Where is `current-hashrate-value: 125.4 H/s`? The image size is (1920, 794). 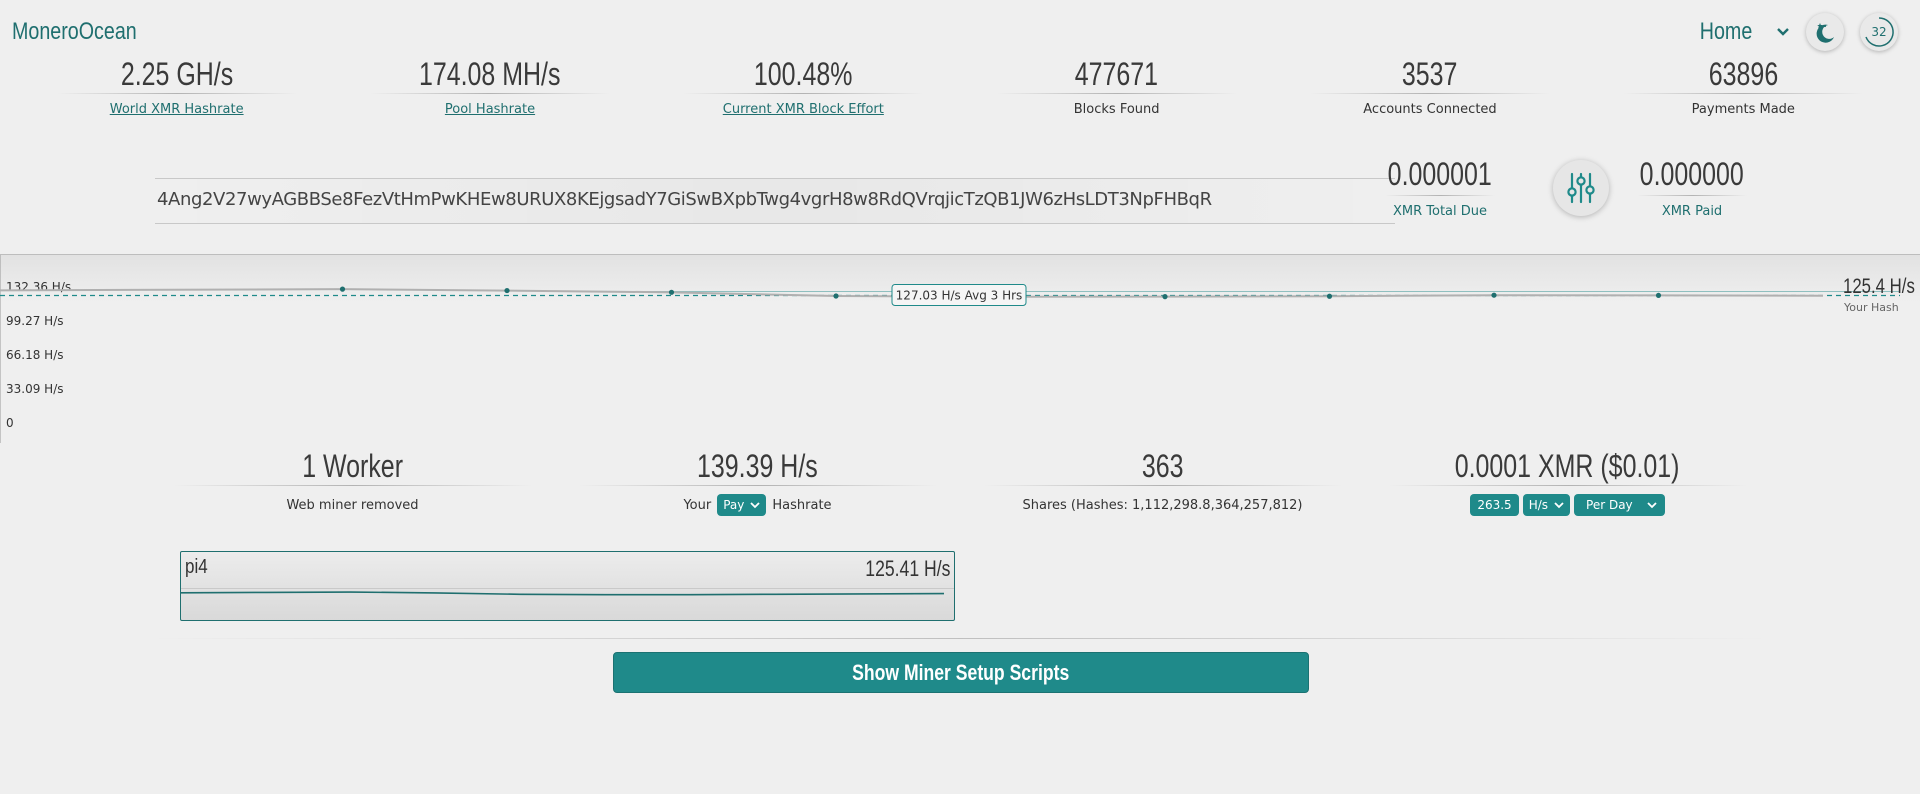
current-hashrate-value: 125.4 H/s is located at coordinates (1879, 286).